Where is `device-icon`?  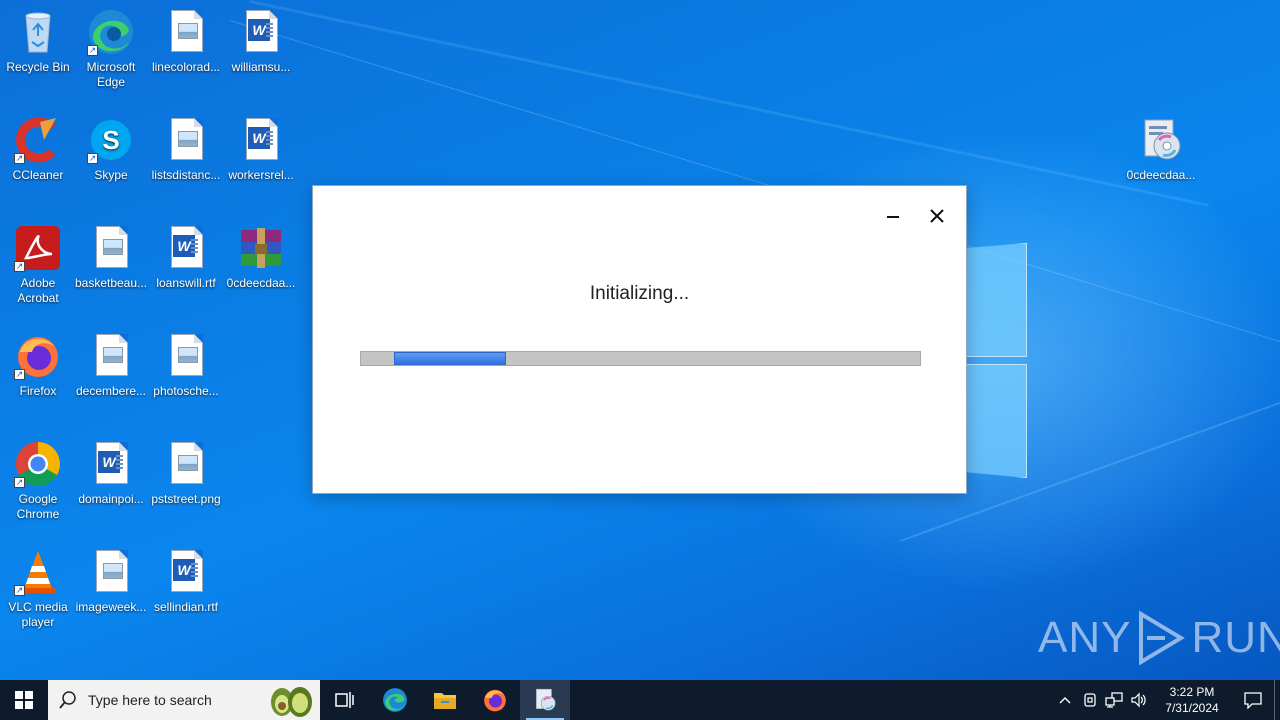
device-icon is located at coordinates (1090, 700).